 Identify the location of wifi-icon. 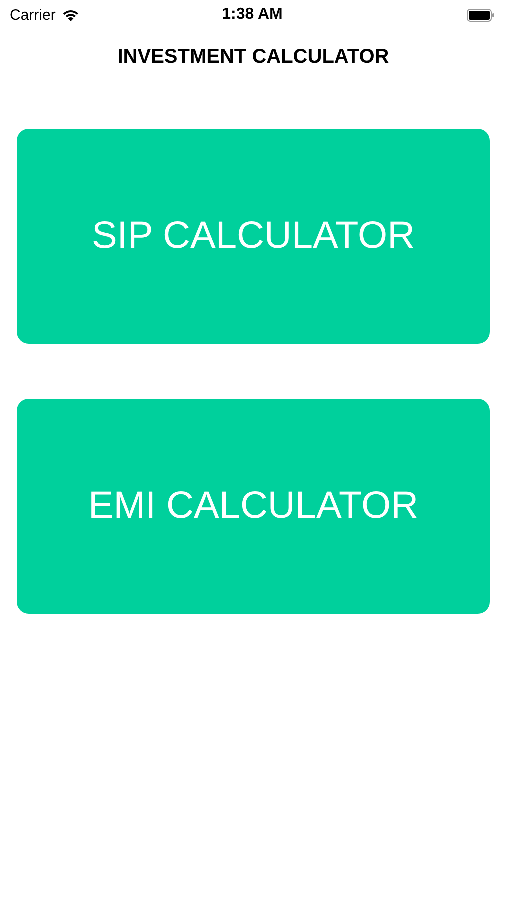
(71, 15).